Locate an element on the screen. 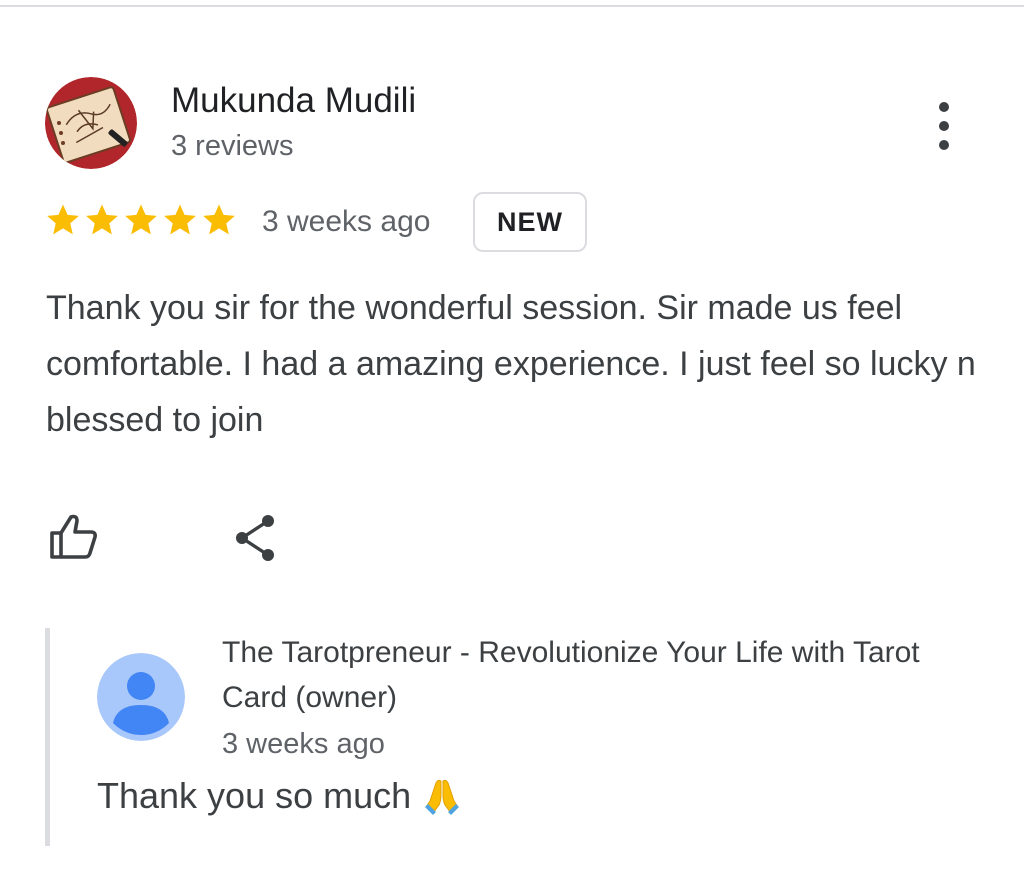 Image resolution: width=1024 pixels, height=885 pixels. reviewer-review-count: 3 reviews is located at coordinates (232, 146).